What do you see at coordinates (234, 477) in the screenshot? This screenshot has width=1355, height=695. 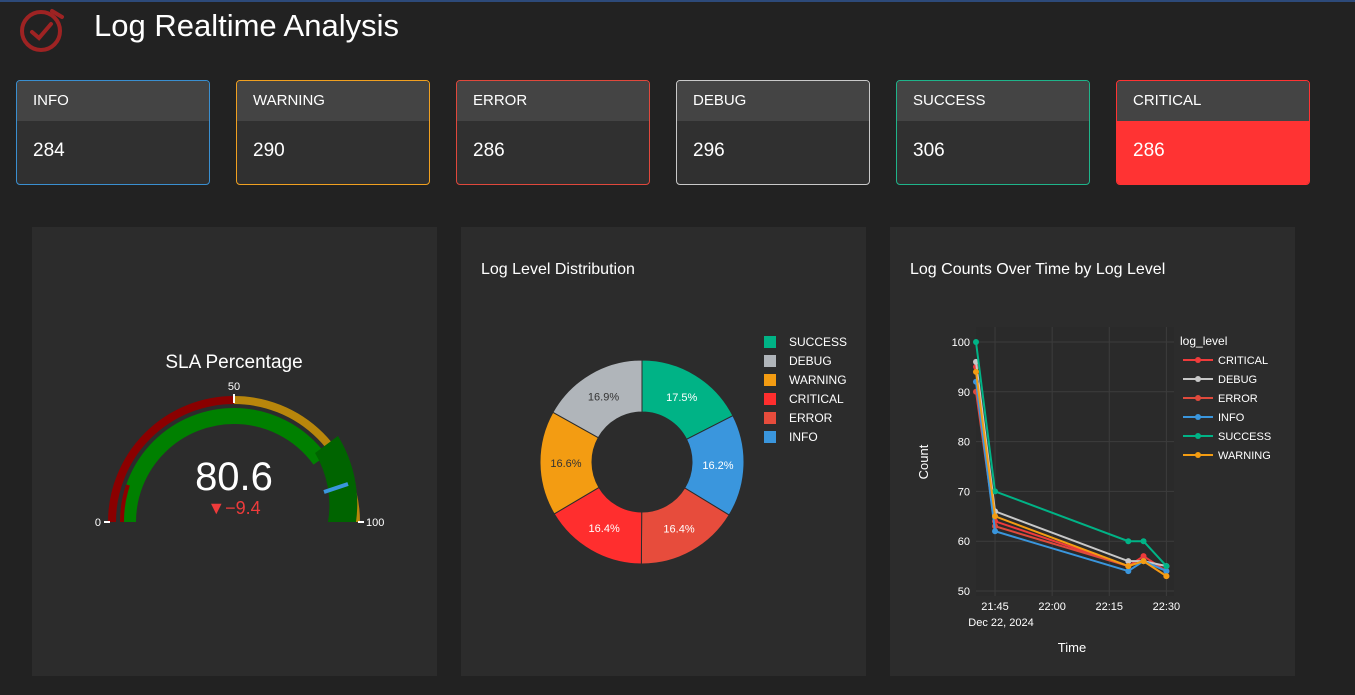 I see `gauge-value: 80.6` at bounding box center [234, 477].